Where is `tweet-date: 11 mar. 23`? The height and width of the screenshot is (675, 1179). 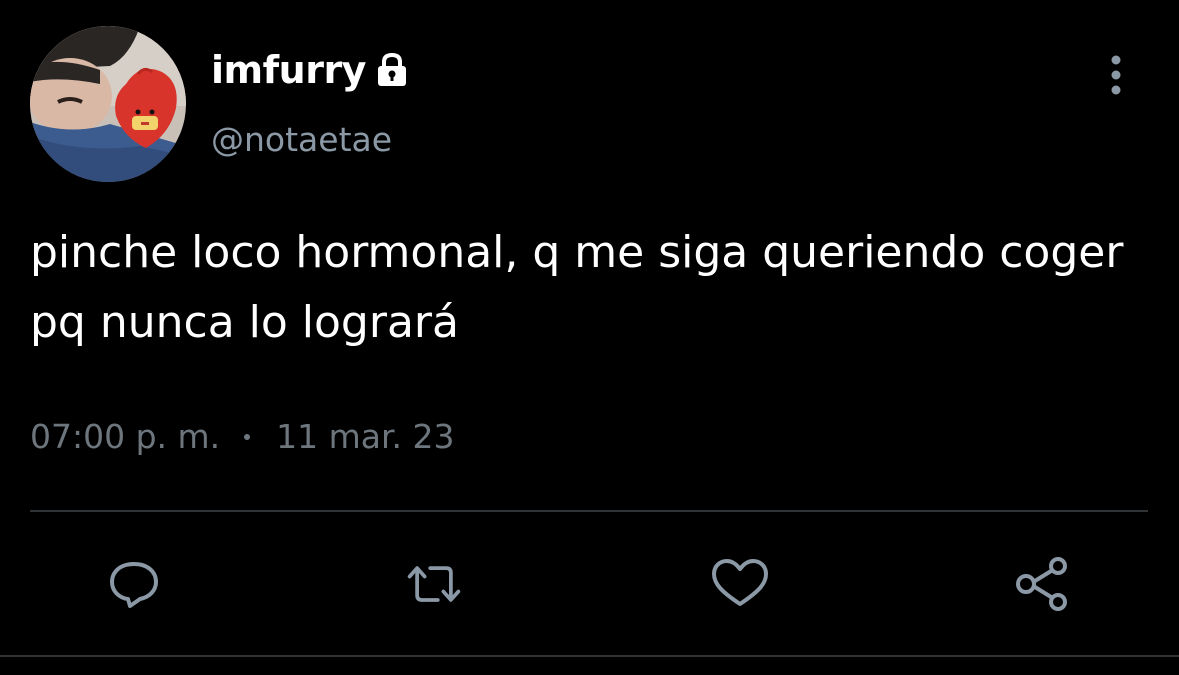
tweet-date: 11 mar. 23 is located at coordinates (365, 436).